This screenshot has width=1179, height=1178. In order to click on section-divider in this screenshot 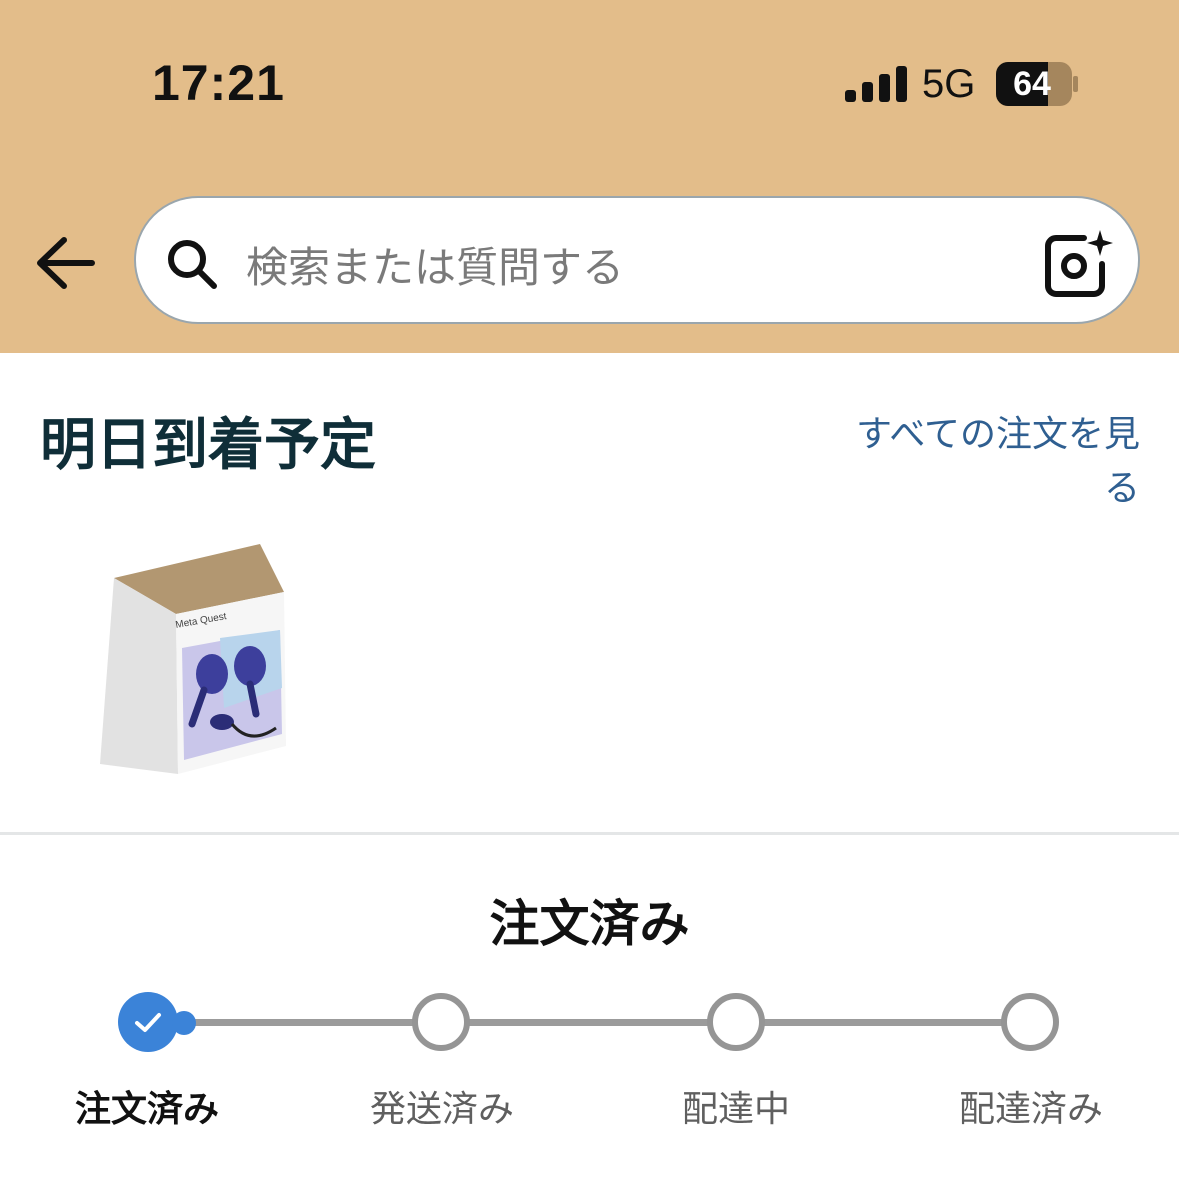, I will do `click(589, 833)`.